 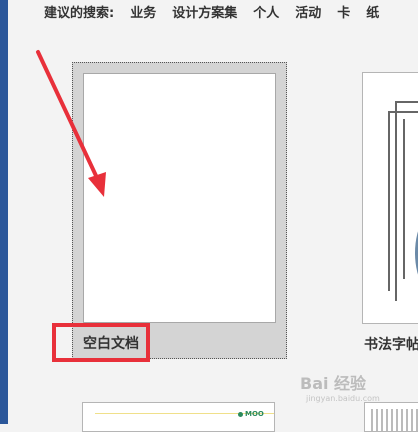 I want to click on suggestion-link-business: 业务, so click(x=143, y=14).